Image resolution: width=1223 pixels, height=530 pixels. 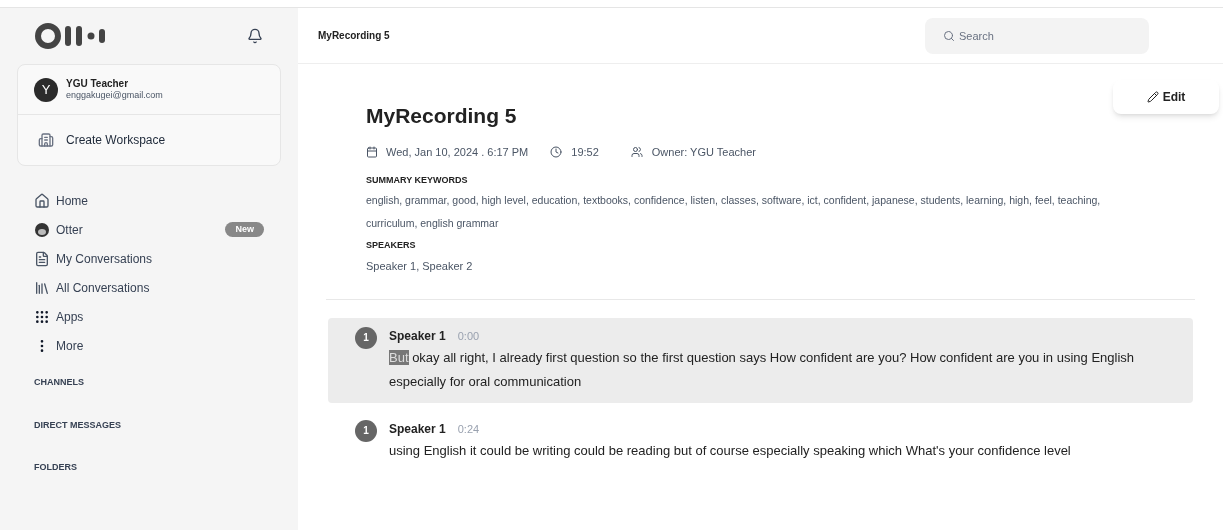 I want to click on keywords-heading: SUMMARY KEYWORDS, so click(x=417, y=180).